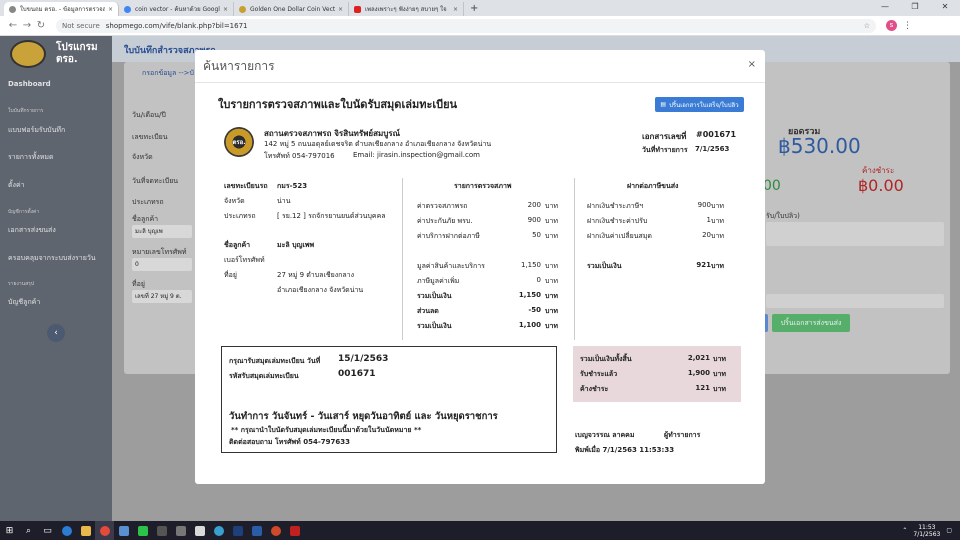 The width and height of the screenshot is (960, 540). I want to click on contact-info: ติดต่อสอบถาม โทรศัพท์ 054-797633, so click(289, 442).